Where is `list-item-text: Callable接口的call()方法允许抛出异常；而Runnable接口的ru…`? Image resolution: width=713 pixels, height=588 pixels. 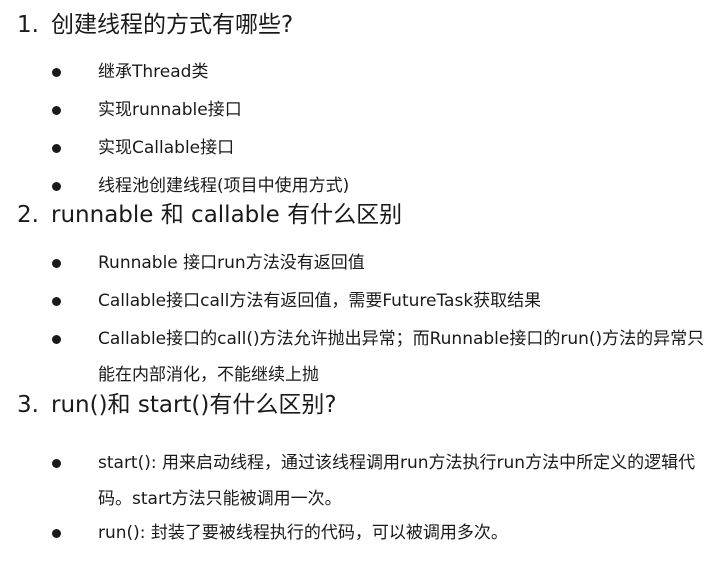
list-item-text: Callable接口的call()方法允许抛出异常；而Runnable接口的ru… is located at coordinates (401, 357).